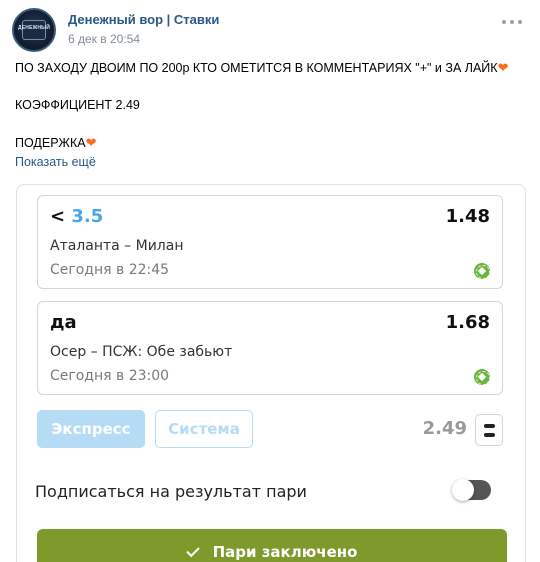 Image resolution: width=540 pixels, height=562 pixels. Describe the element at coordinates (104, 39) in the screenshot. I see `post-date: 6 дек в 20:54` at that location.